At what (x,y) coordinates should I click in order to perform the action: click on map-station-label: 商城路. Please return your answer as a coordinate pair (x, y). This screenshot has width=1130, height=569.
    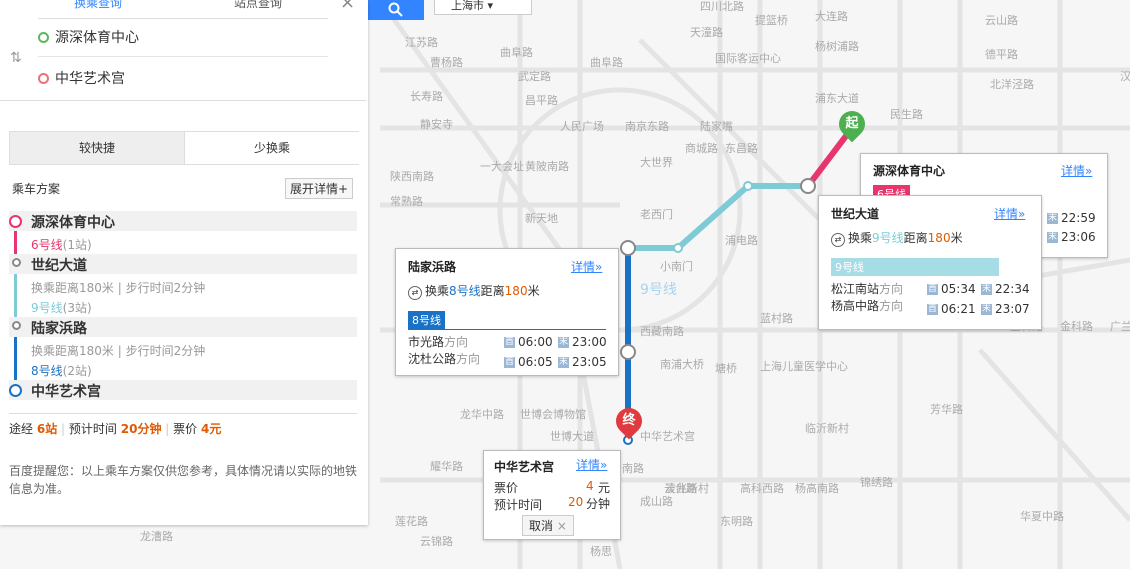
    Looking at the image, I should click on (701, 148).